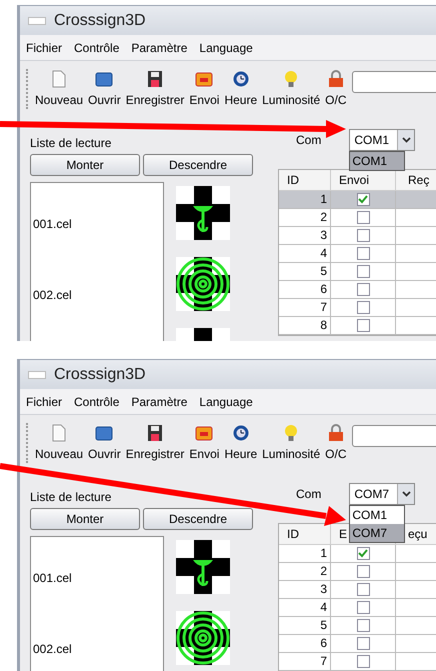 The image size is (436, 671). I want to click on com-dropdown: COM1, so click(382, 140).